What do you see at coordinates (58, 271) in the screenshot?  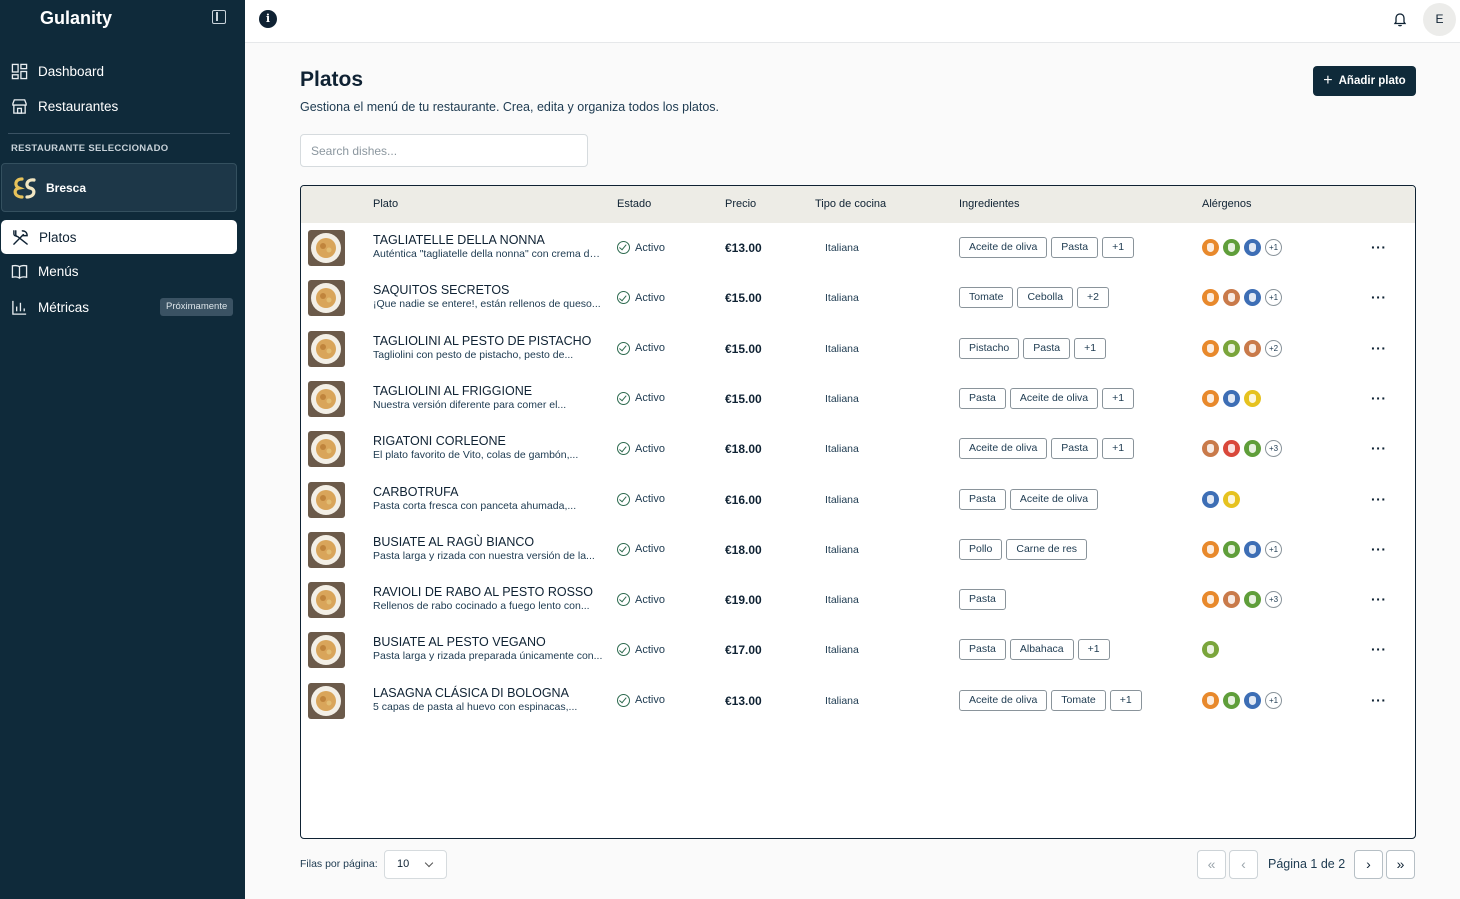 I see `sidebar-item-label: Menús` at bounding box center [58, 271].